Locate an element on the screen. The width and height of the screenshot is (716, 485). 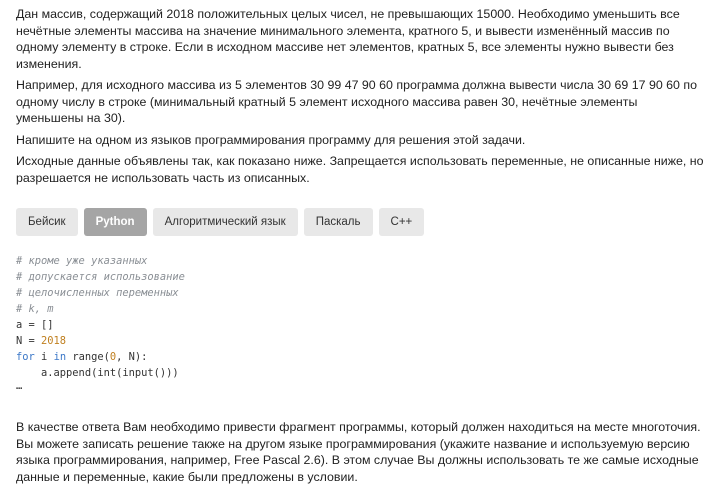
tab-algorithmic: Алгоритмический язык is located at coordinates (225, 222).